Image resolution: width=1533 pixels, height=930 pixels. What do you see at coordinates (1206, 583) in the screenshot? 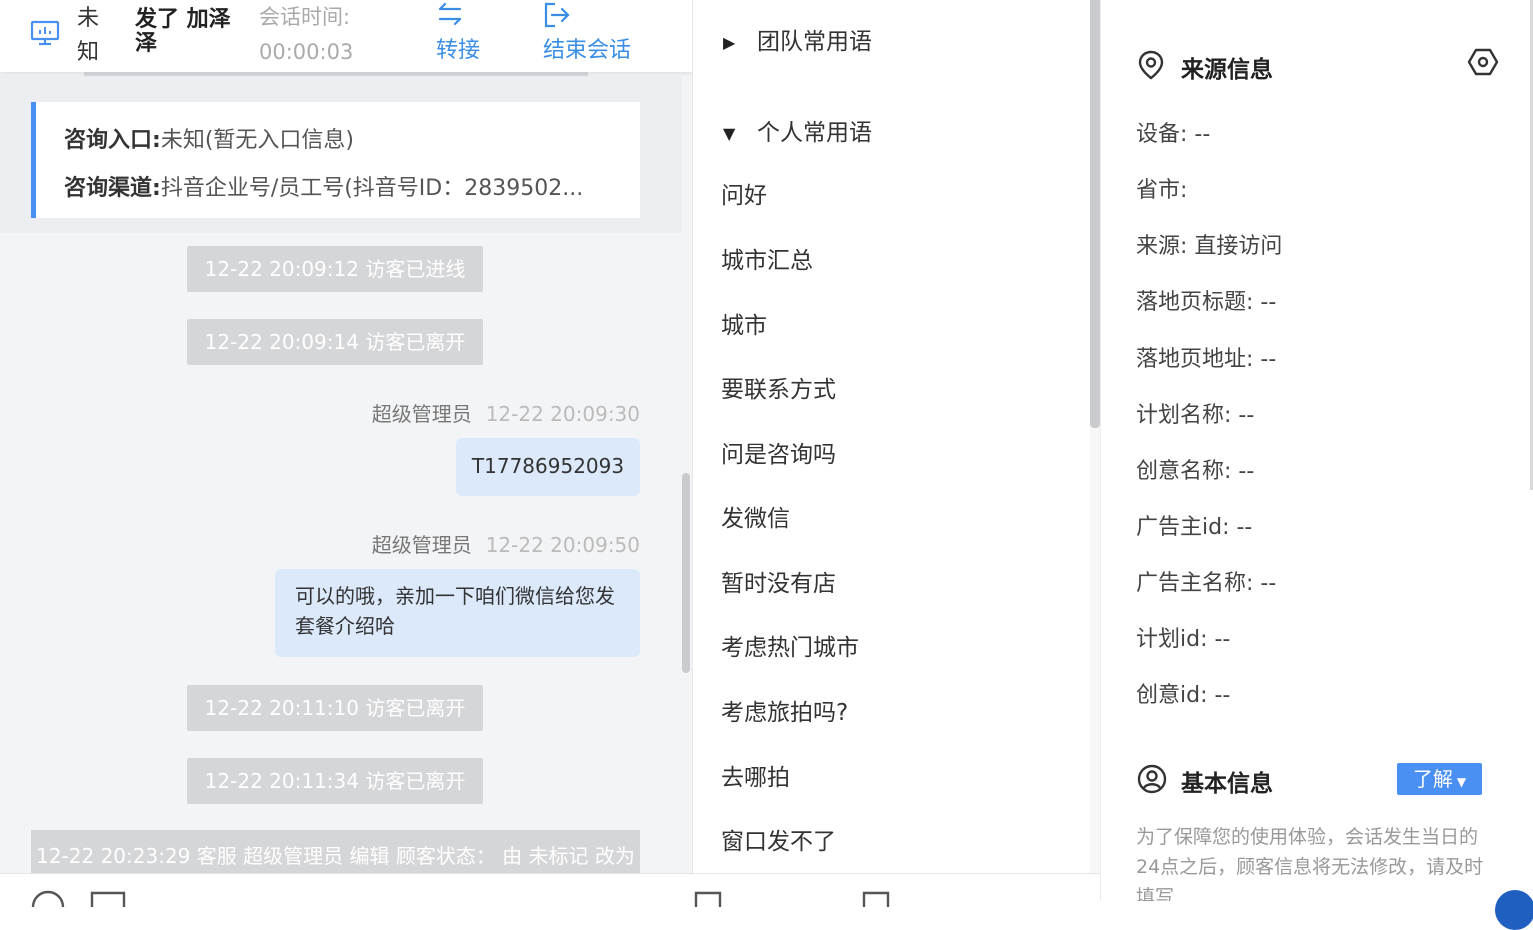
I see `source-field-advertiser-name: 广告主名称: --` at bounding box center [1206, 583].